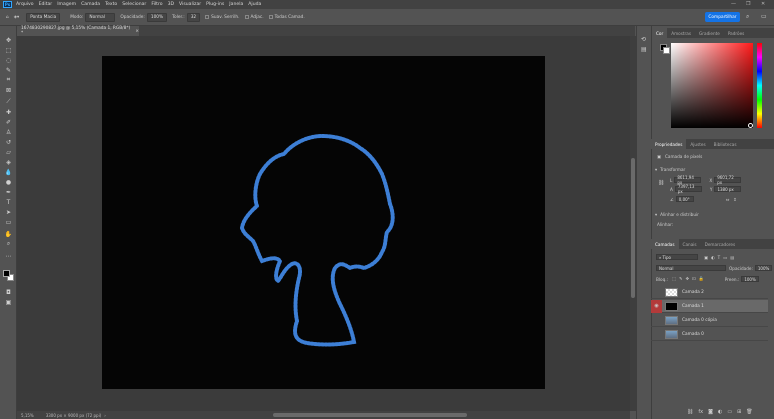 The width and height of the screenshot is (774, 419). Describe the element at coordinates (728, 180) in the screenshot. I see `x-input: 9601,72 px` at that location.